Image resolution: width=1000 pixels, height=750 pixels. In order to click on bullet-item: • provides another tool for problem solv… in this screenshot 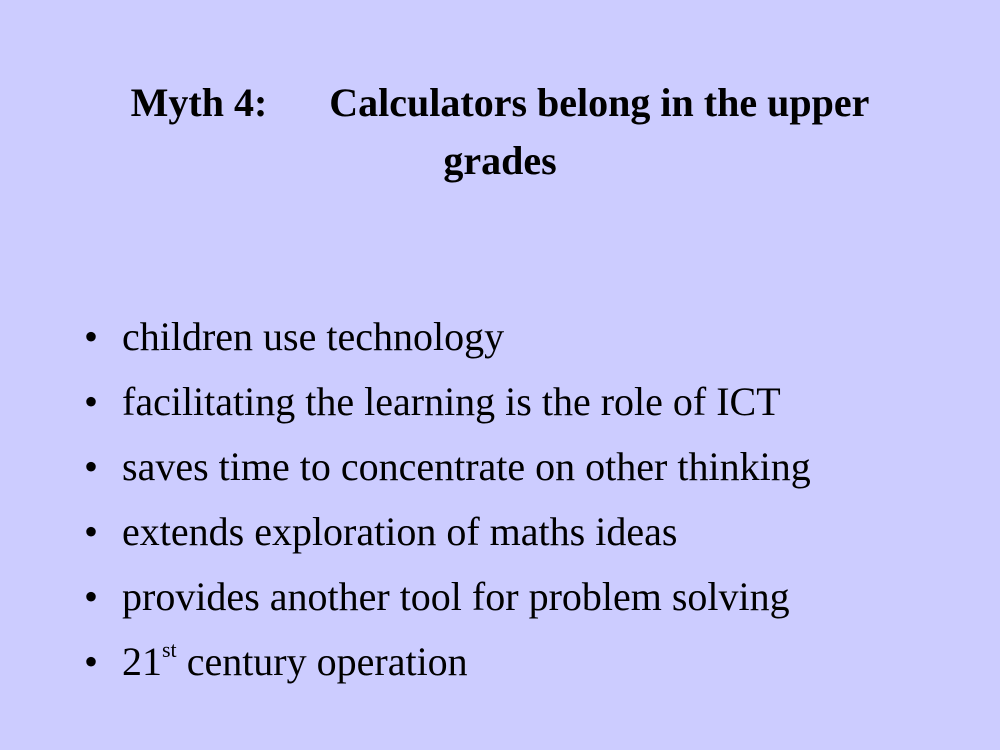, I will do `click(447, 596)`.